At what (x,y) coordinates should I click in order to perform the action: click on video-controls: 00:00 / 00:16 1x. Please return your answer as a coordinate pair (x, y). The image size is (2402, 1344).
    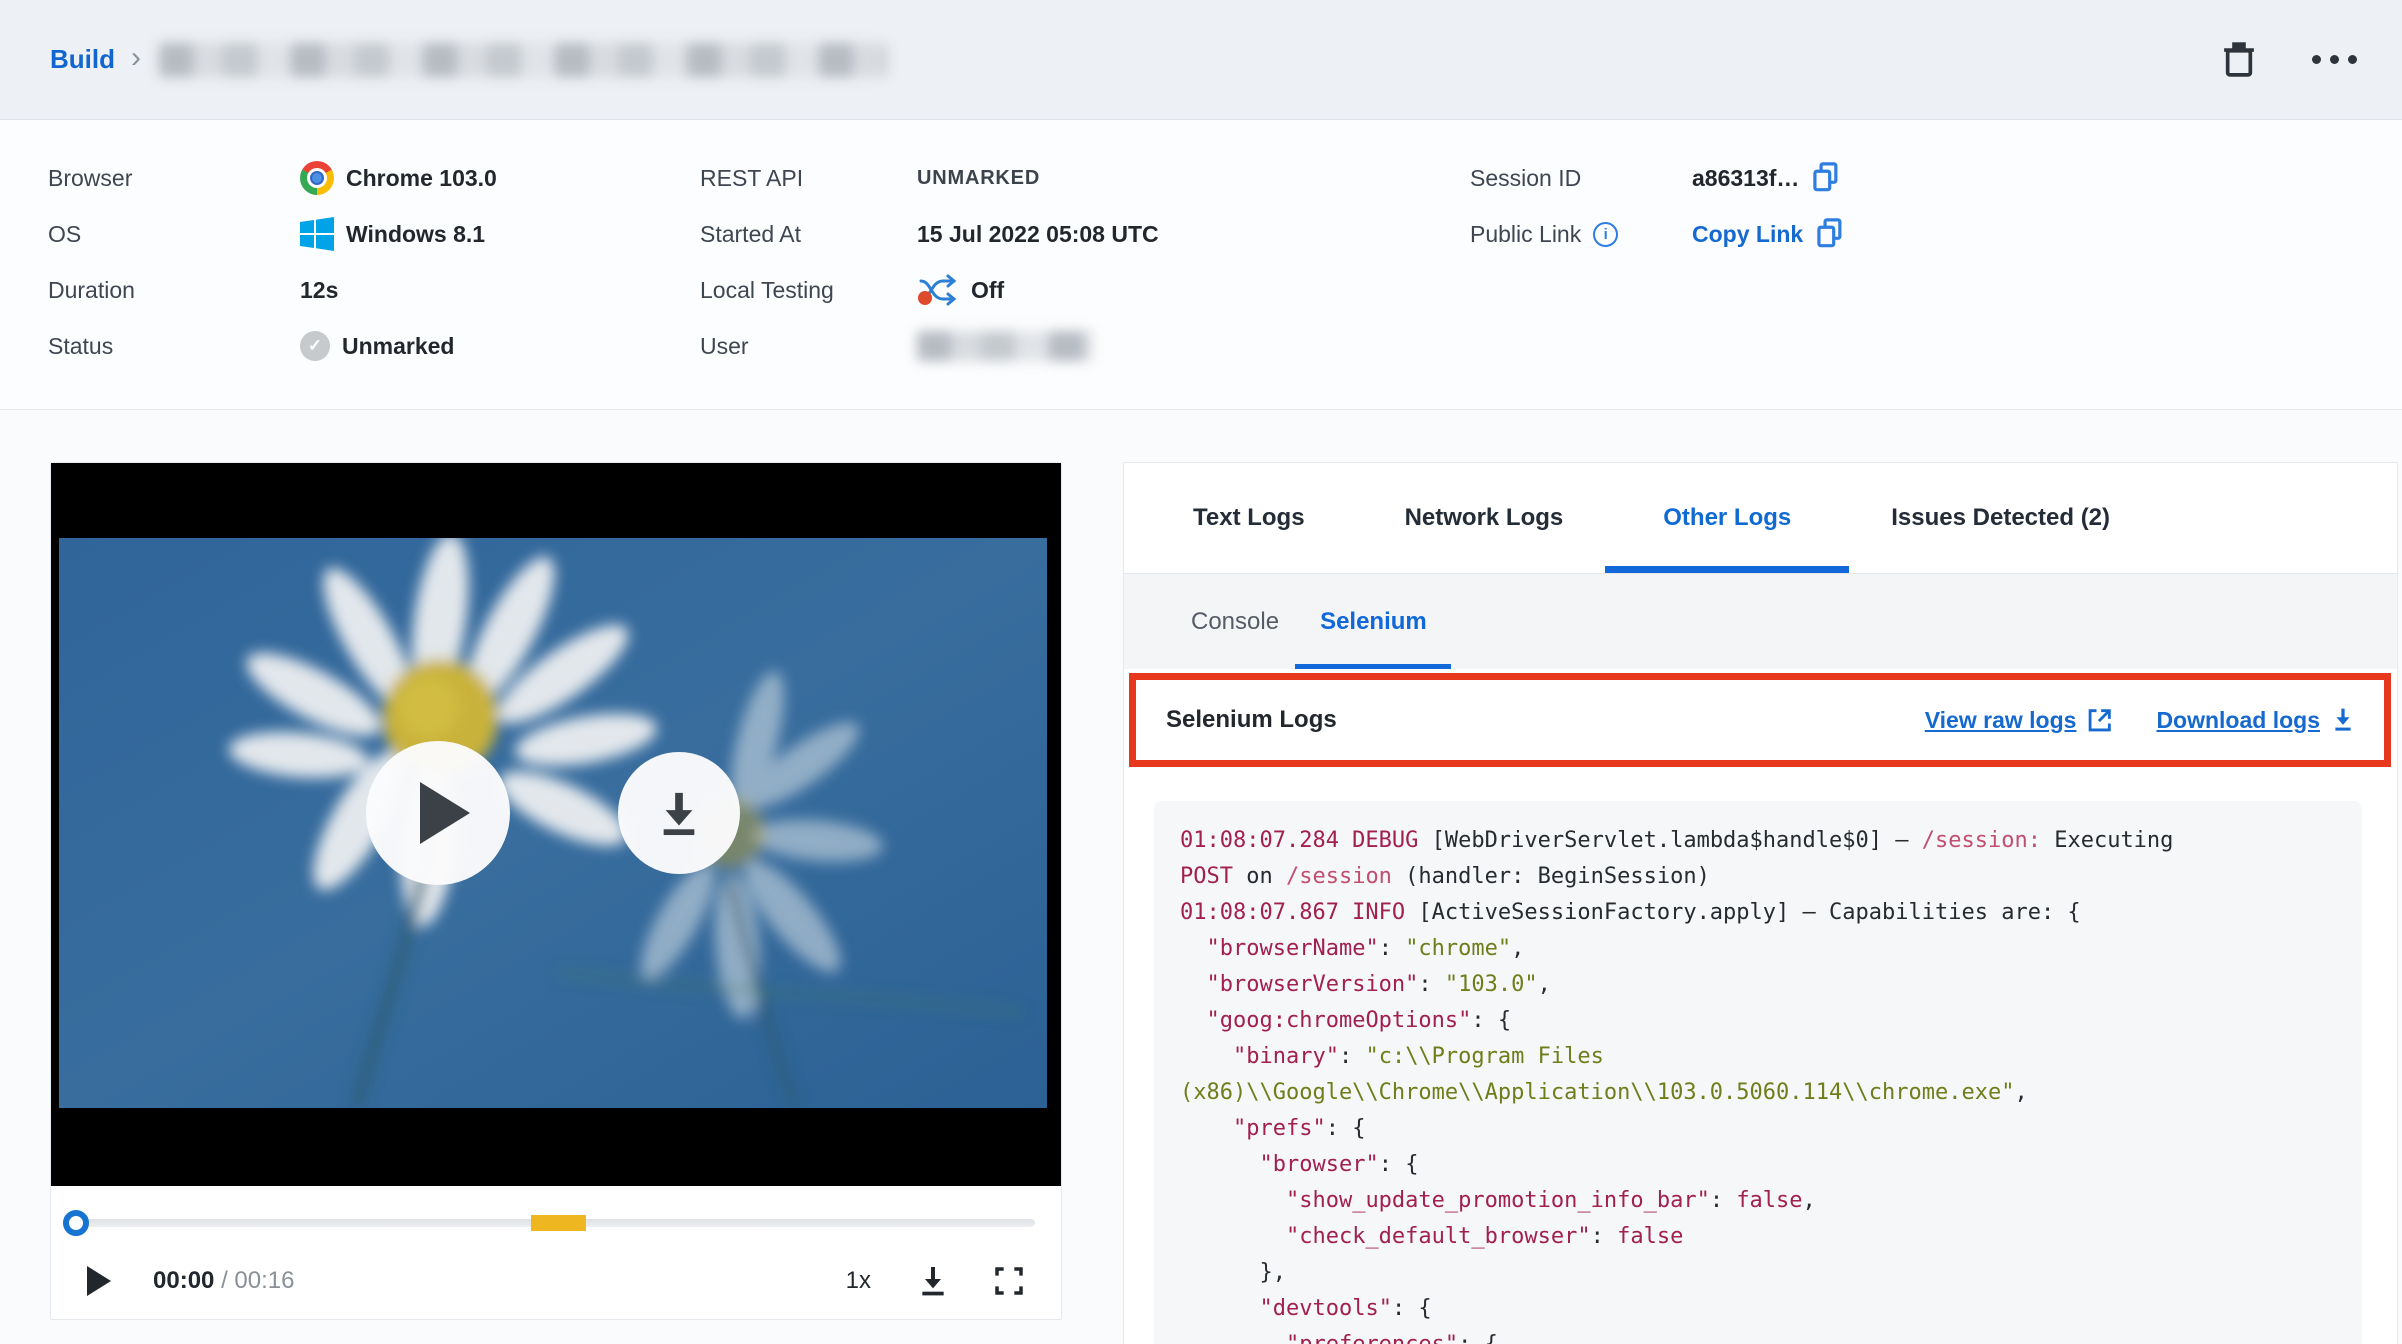
    Looking at the image, I should click on (556, 1283).